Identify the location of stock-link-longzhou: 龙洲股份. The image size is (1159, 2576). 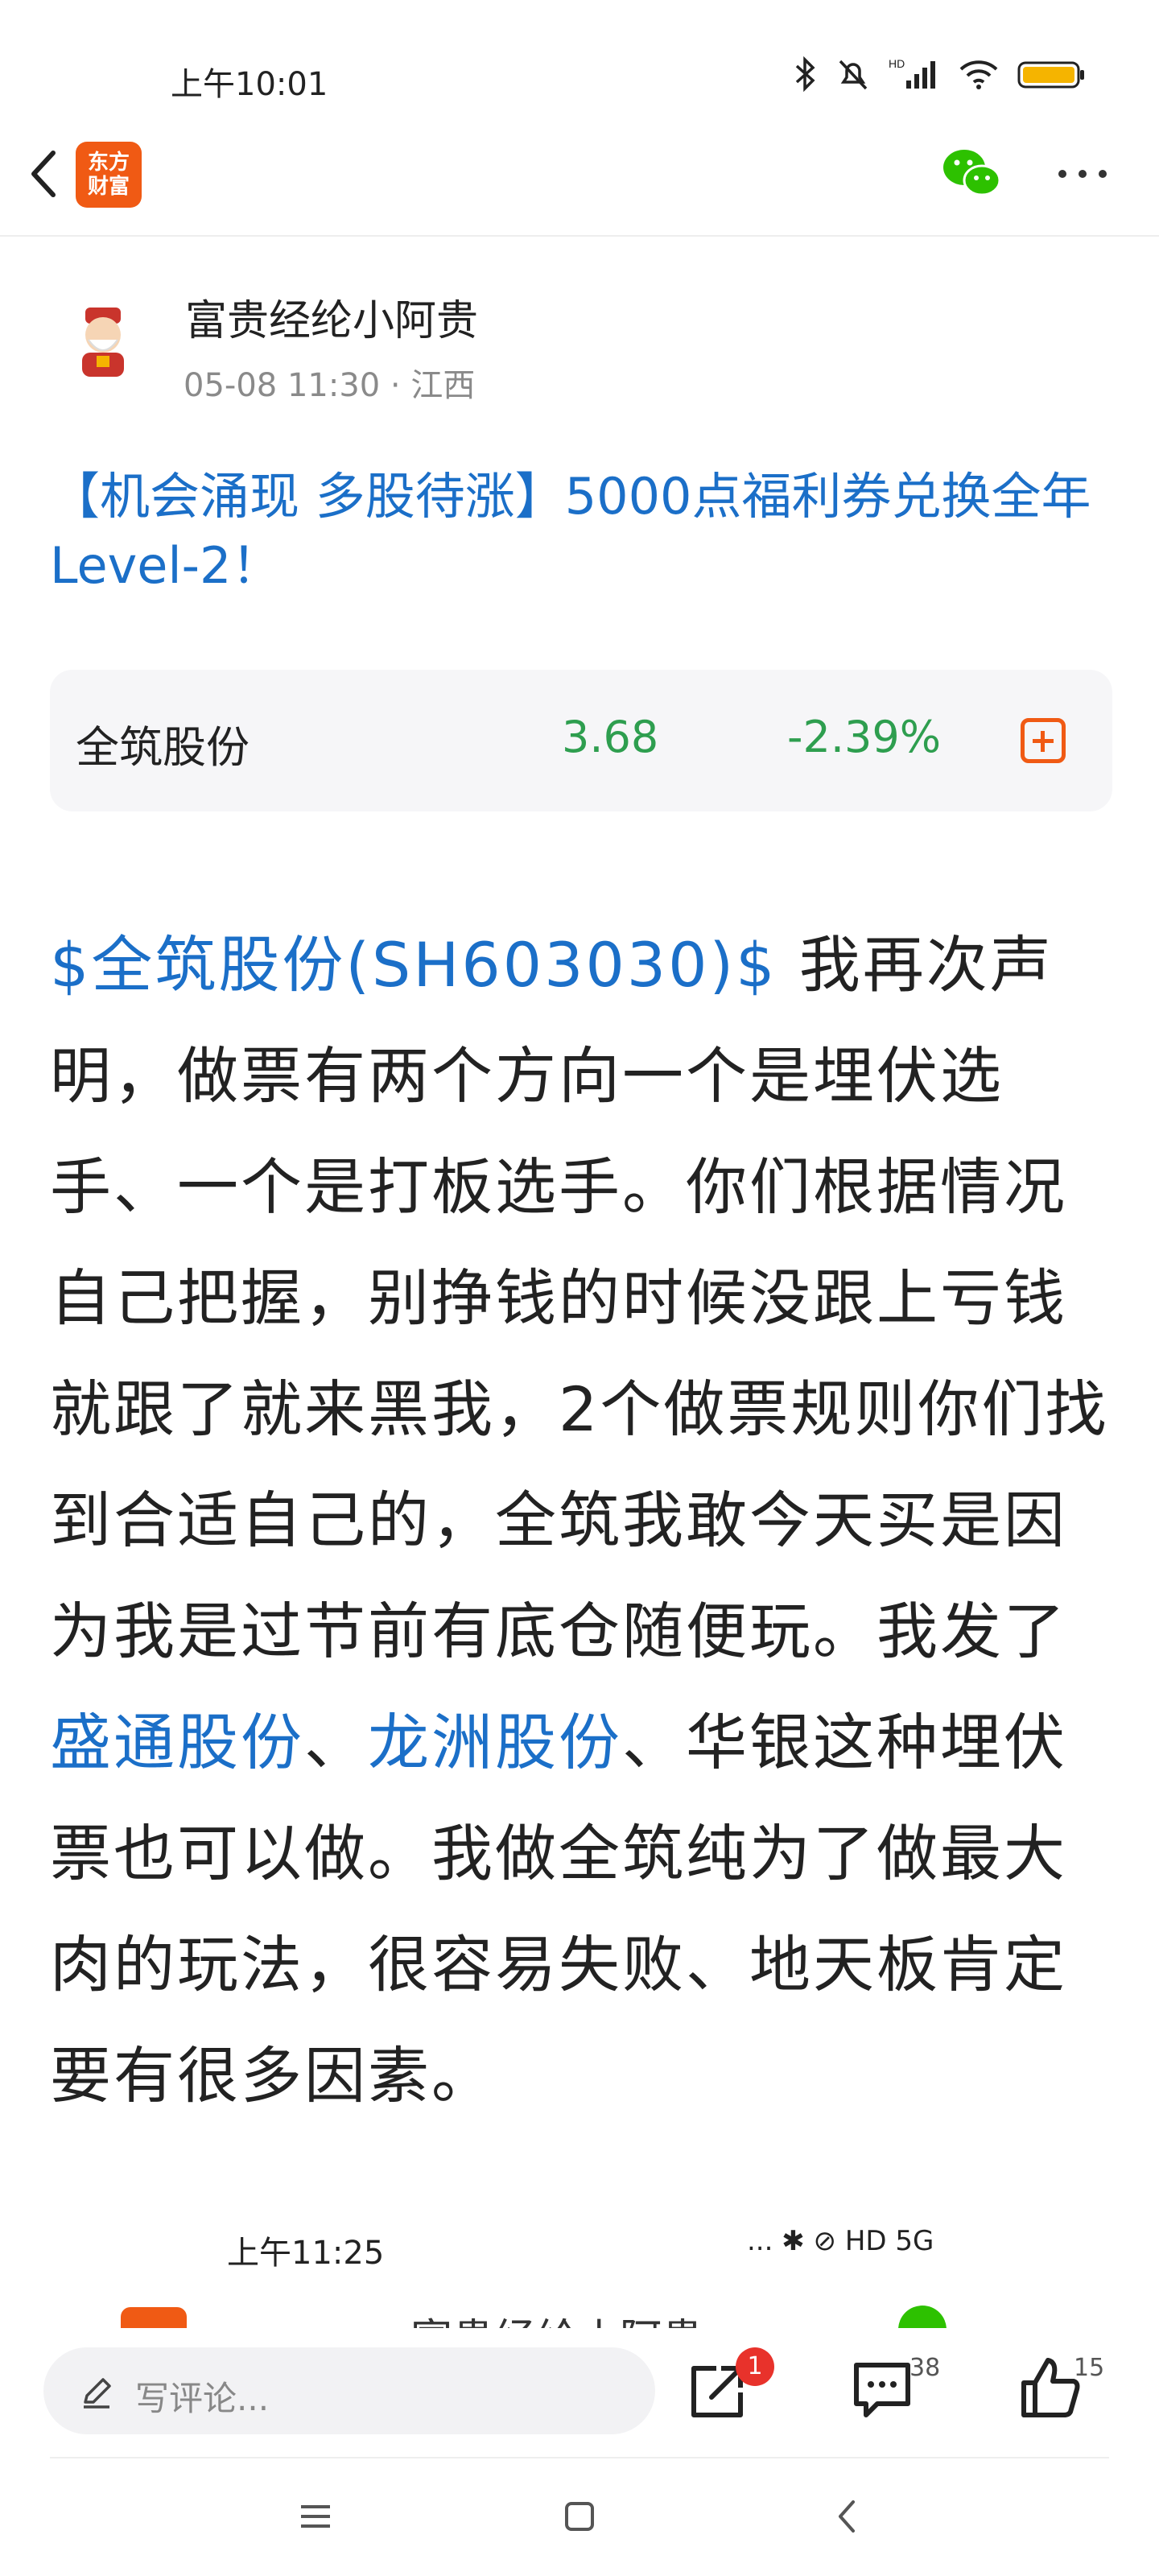
(495, 1742).